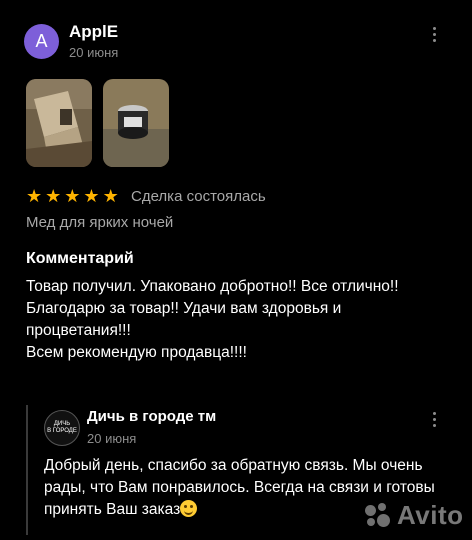 This screenshot has height=540, width=472. I want to click on seller-logo: ДИЧЬ В ГОРОДЕ, so click(62, 428).